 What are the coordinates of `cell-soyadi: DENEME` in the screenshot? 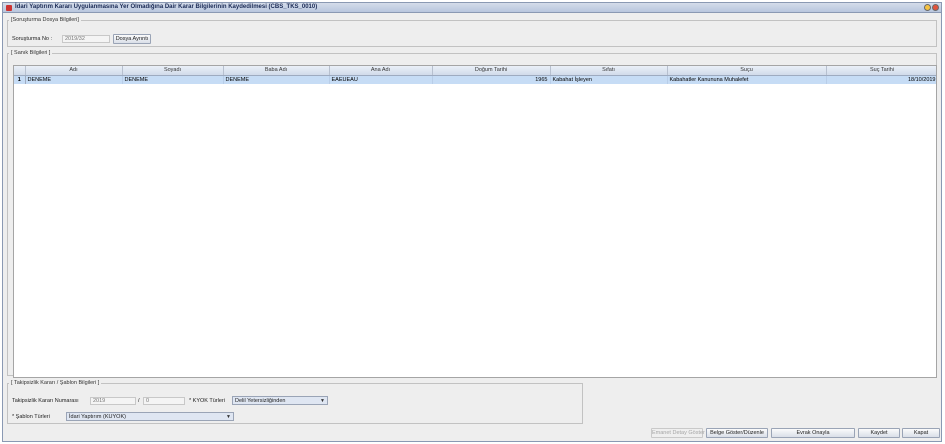 It's located at (173, 79).